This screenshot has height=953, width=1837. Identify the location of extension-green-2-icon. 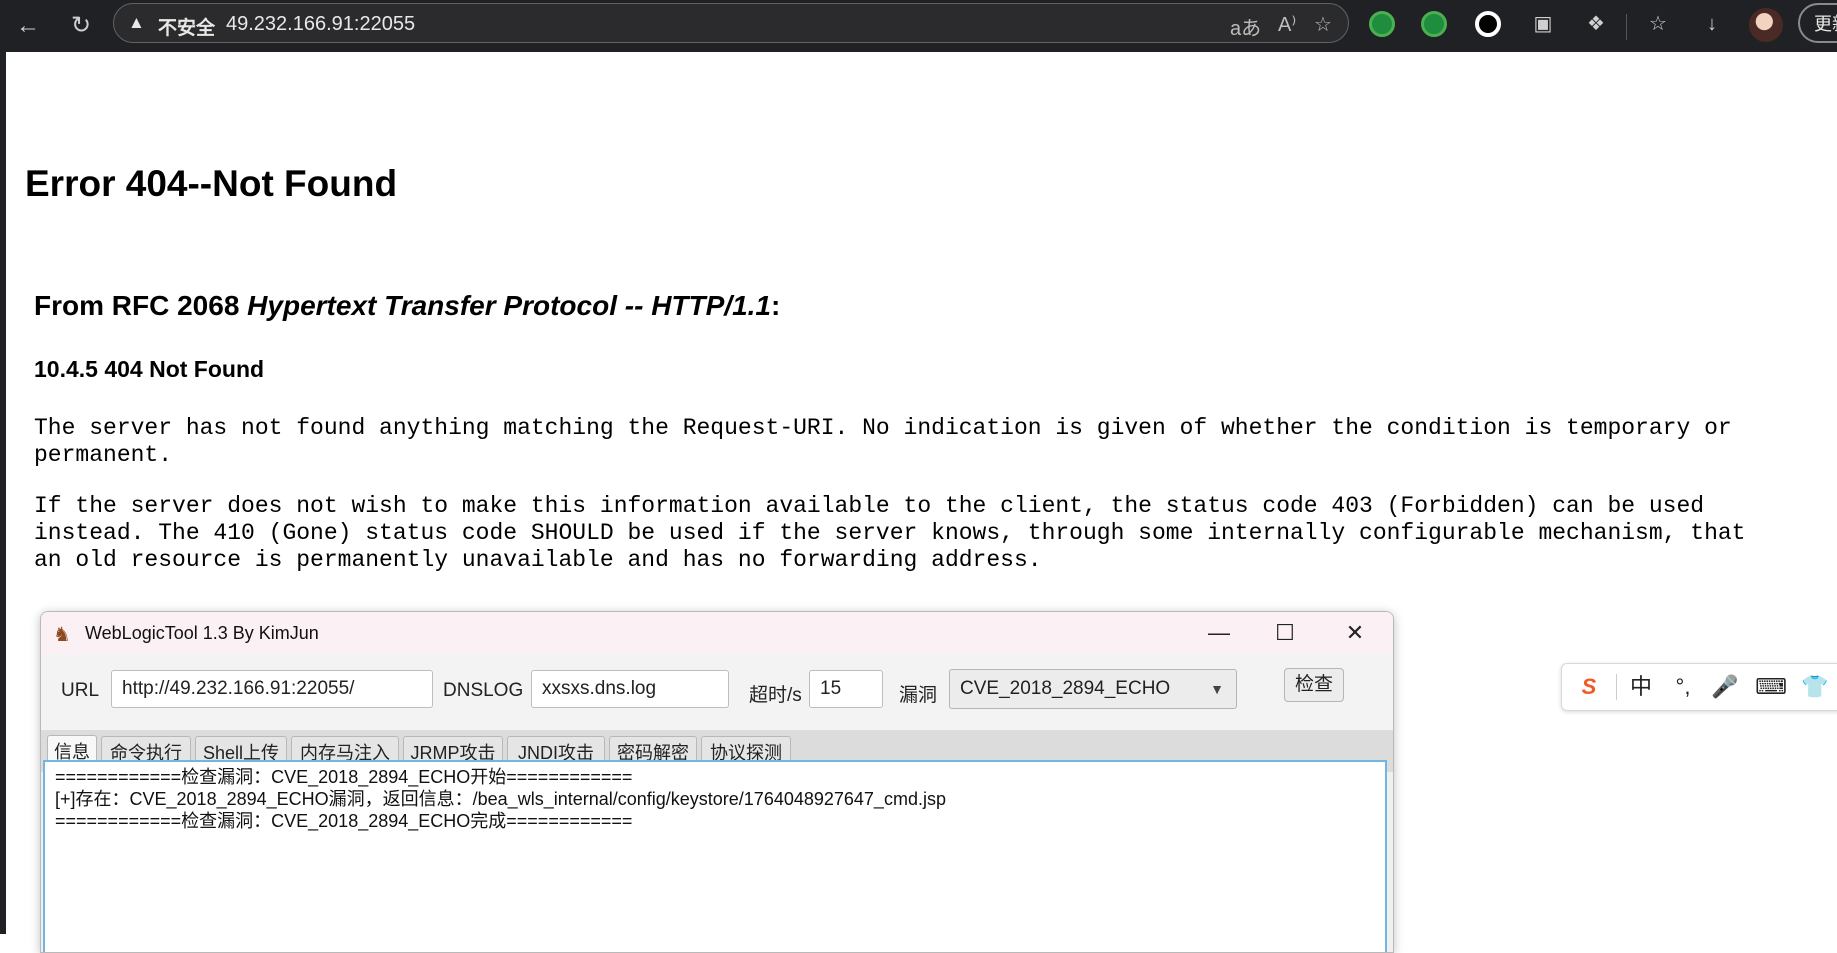
(1434, 24).